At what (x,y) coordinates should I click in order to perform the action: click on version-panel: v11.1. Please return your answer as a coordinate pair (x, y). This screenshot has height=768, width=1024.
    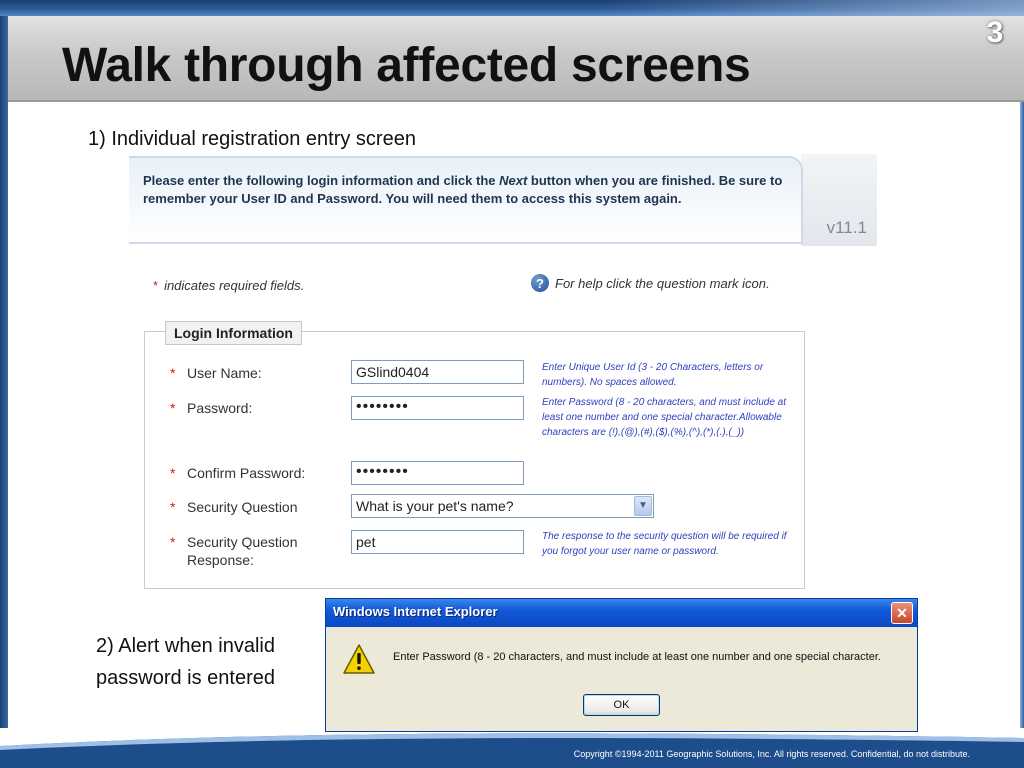
    Looking at the image, I should click on (839, 200).